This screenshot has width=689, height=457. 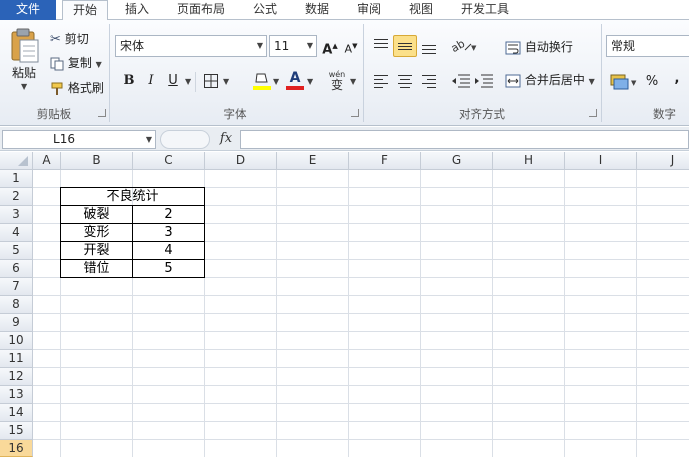 I want to click on phonetic-button: wén 变, so click(x=337, y=82).